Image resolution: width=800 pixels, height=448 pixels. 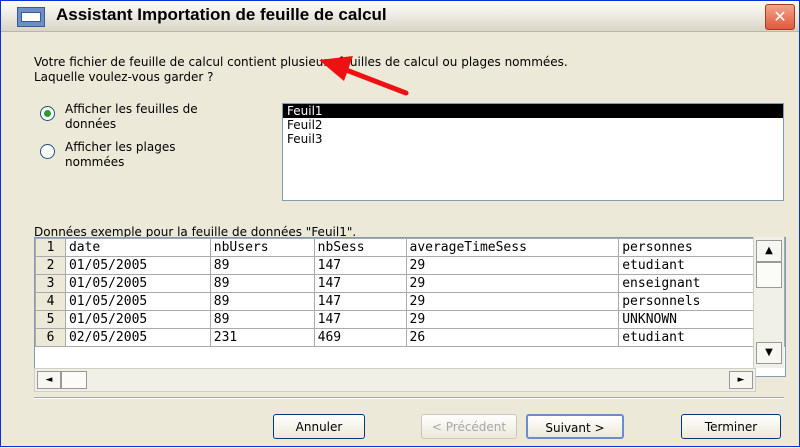 What do you see at coordinates (360, 337) in the screenshot?
I see `table-cell: 469` at bounding box center [360, 337].